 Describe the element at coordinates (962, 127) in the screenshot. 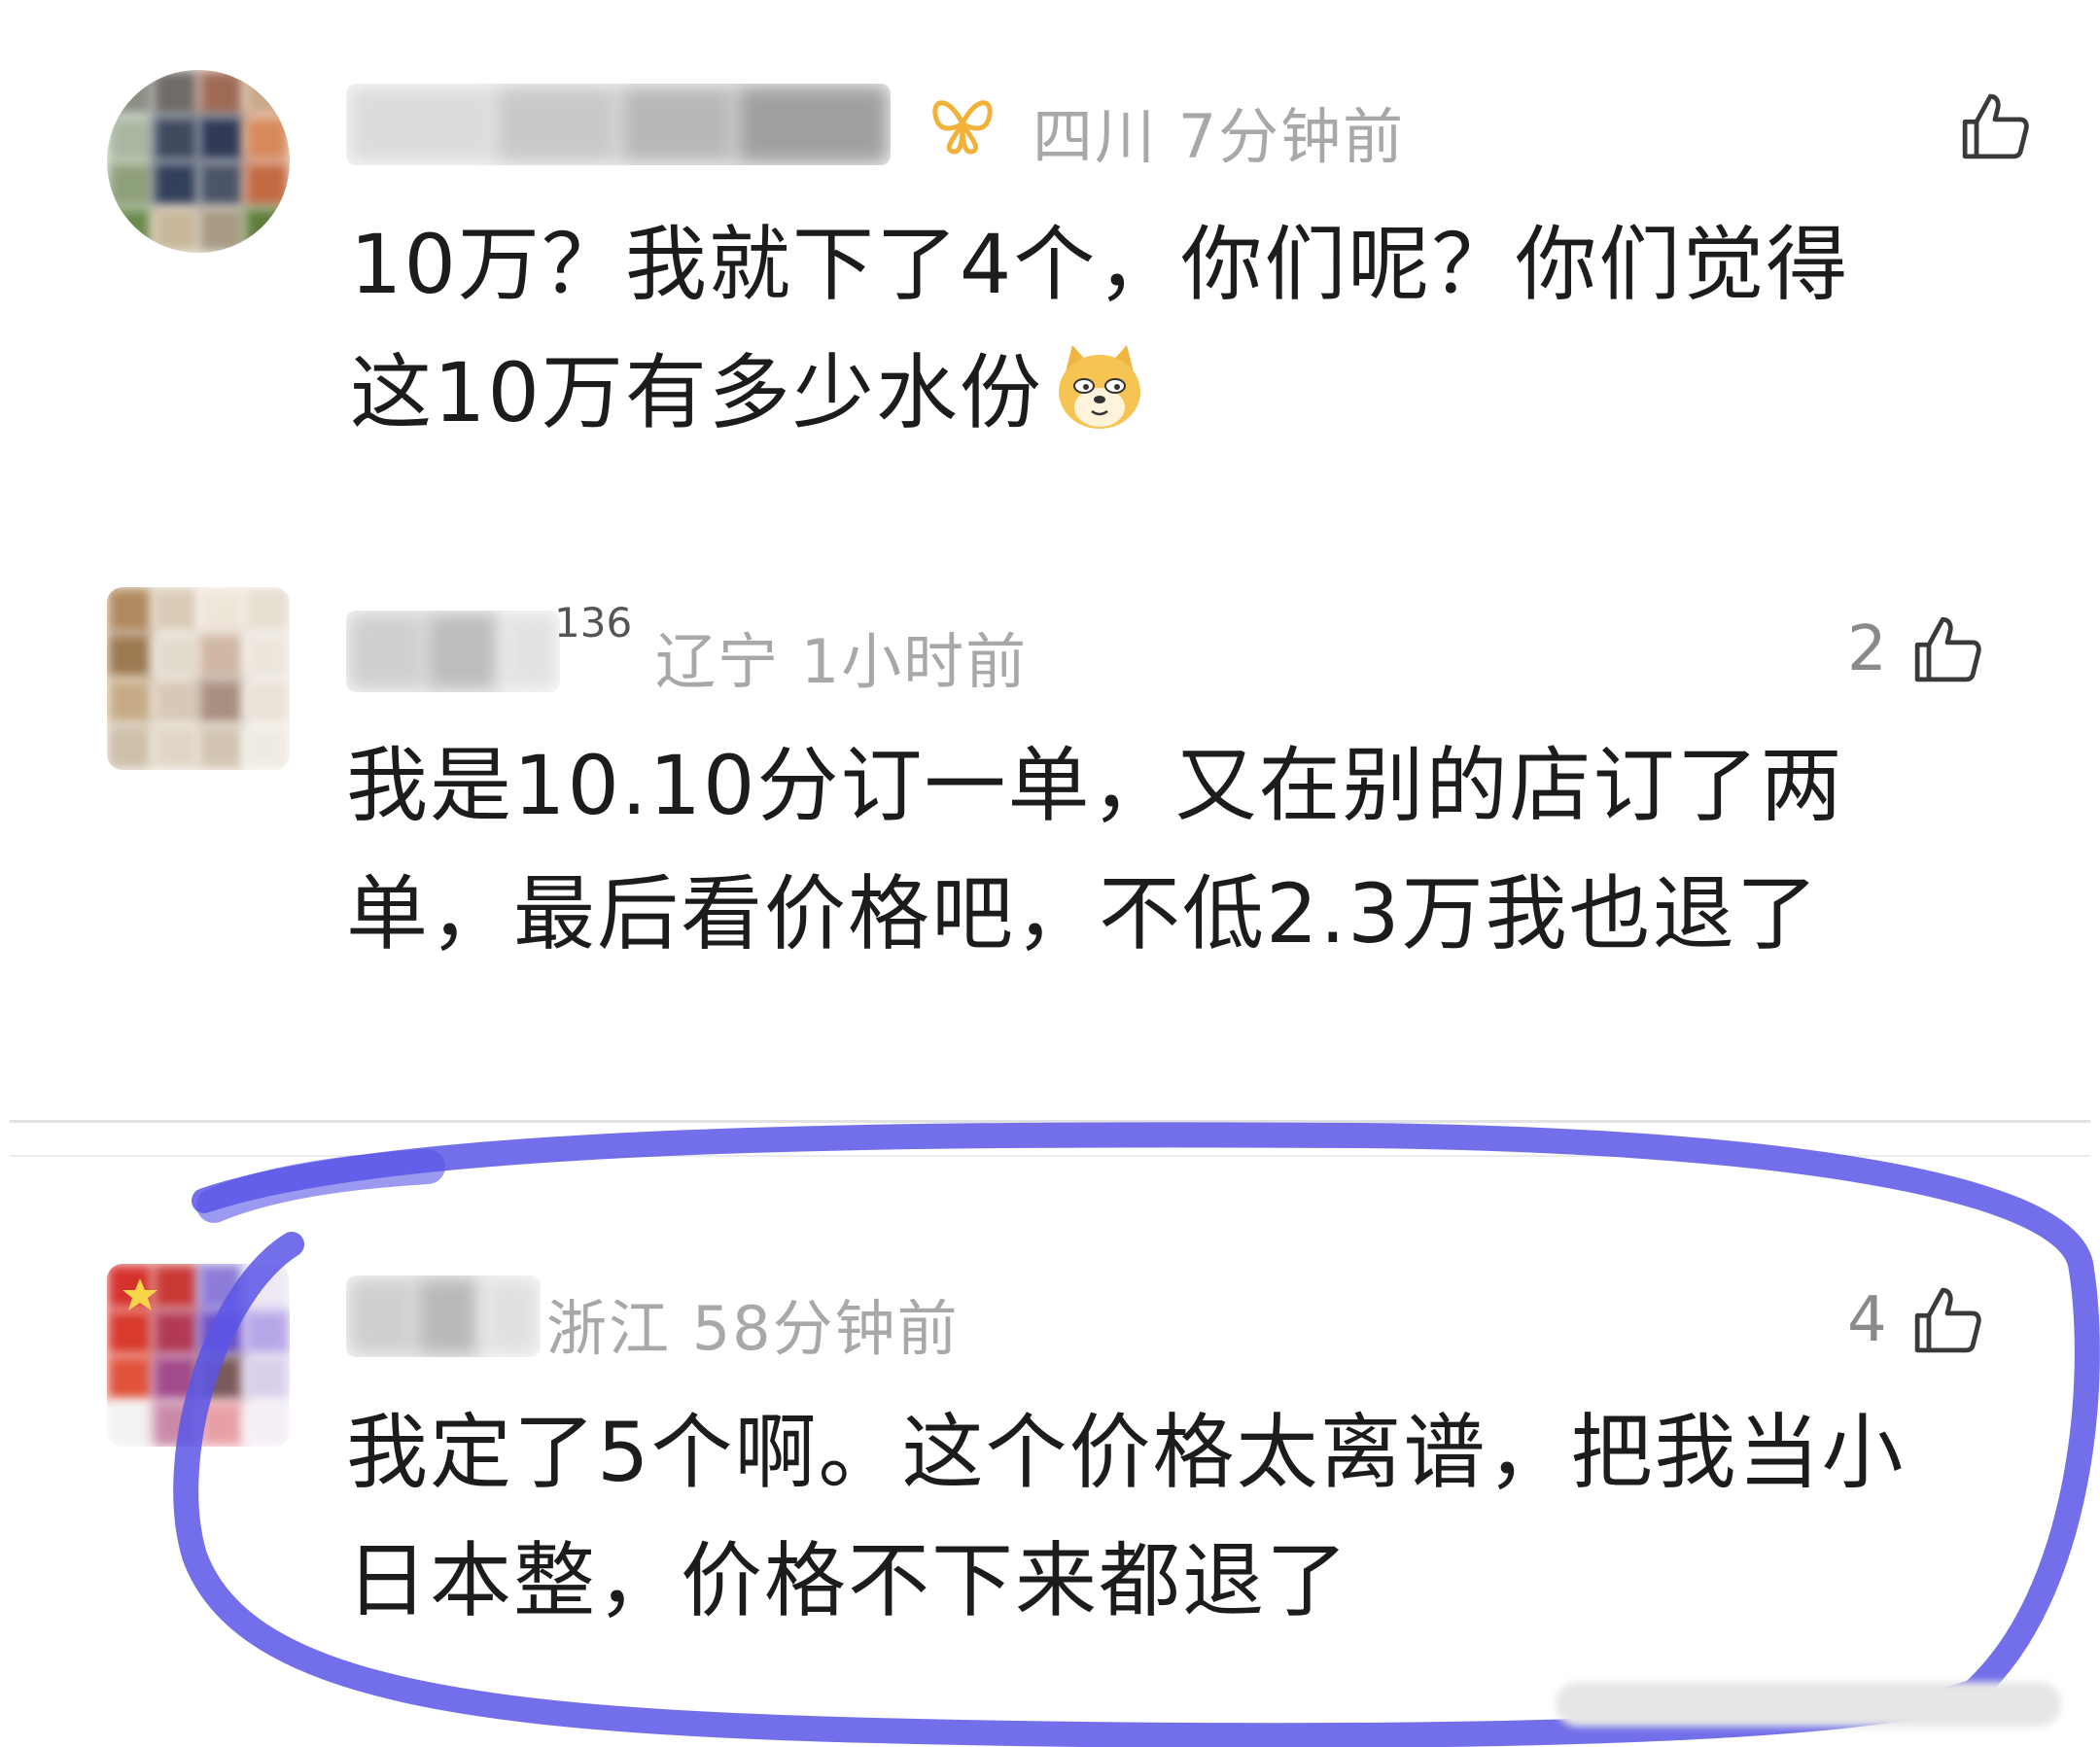

I see `butterfly-icon` at that location.